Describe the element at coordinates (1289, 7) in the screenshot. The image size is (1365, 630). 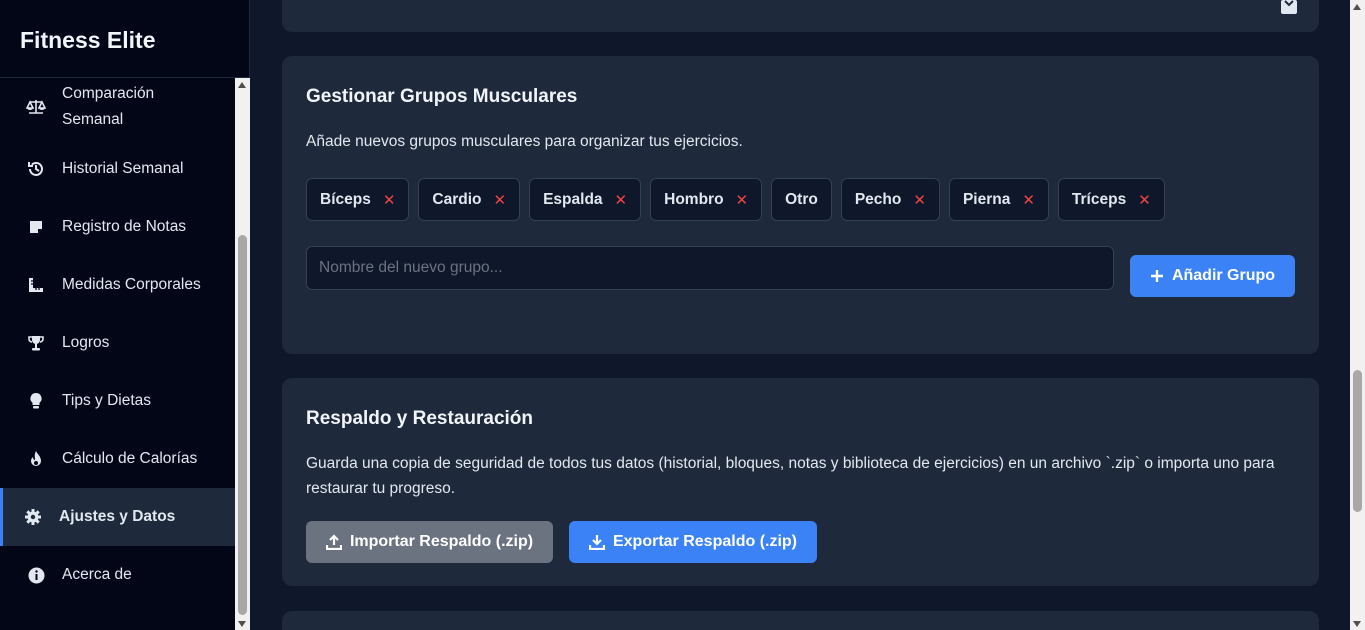
I see `checkbox-icon` at that location.